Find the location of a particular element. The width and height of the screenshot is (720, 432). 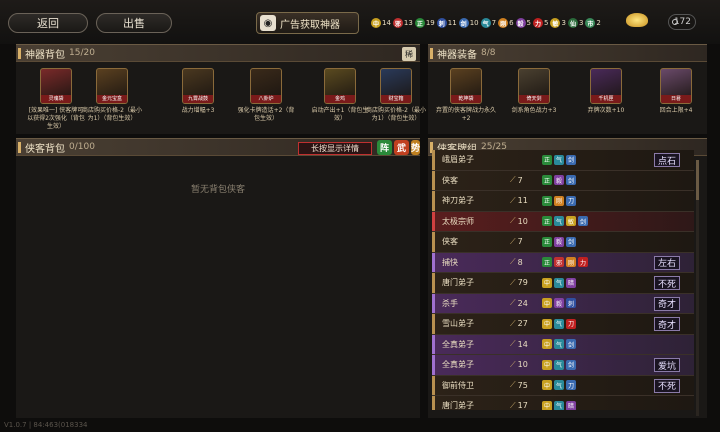

artifact-desc: 商店购买价格-2（最小为1）（背包生效） is located at coordinates (112, 114).